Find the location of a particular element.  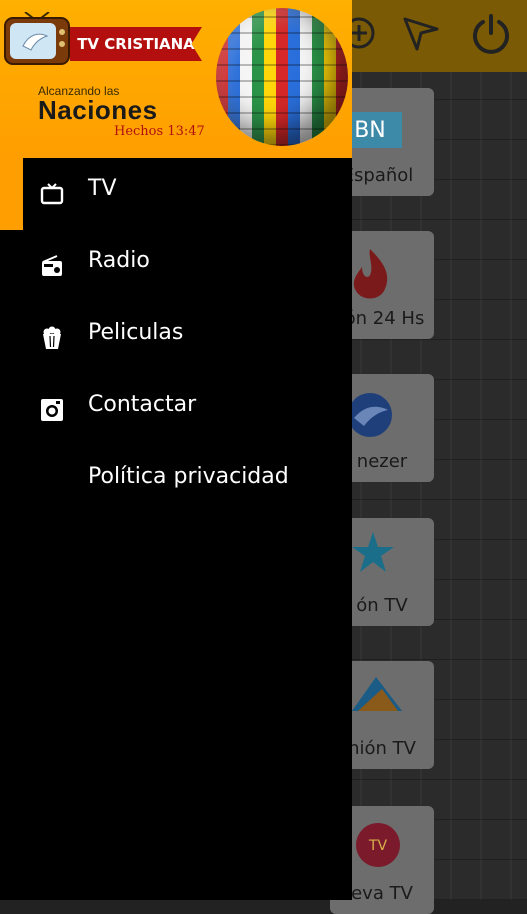

send-icon is located at coordinates (421, 33).